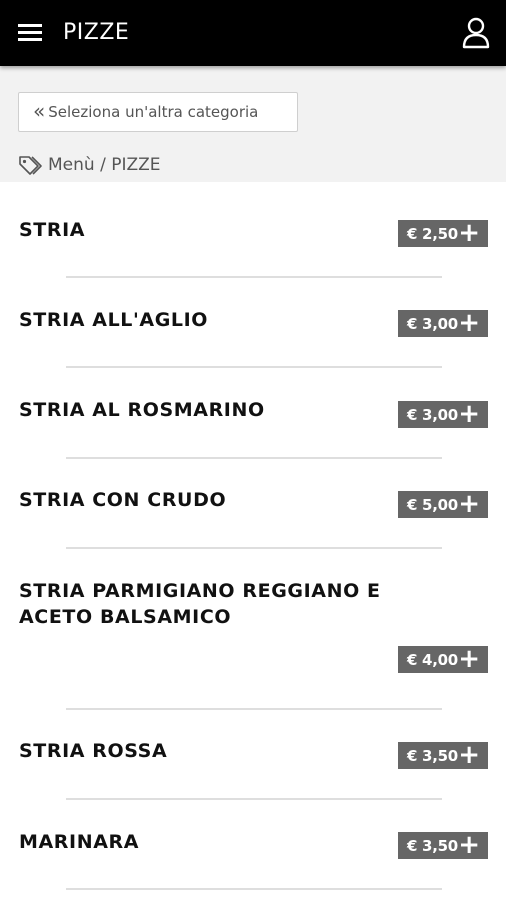  What do you see at coordinates (31, 33) in the screenshot?
I see `hamburger-menu-icon` at bounding box center [31, 33].